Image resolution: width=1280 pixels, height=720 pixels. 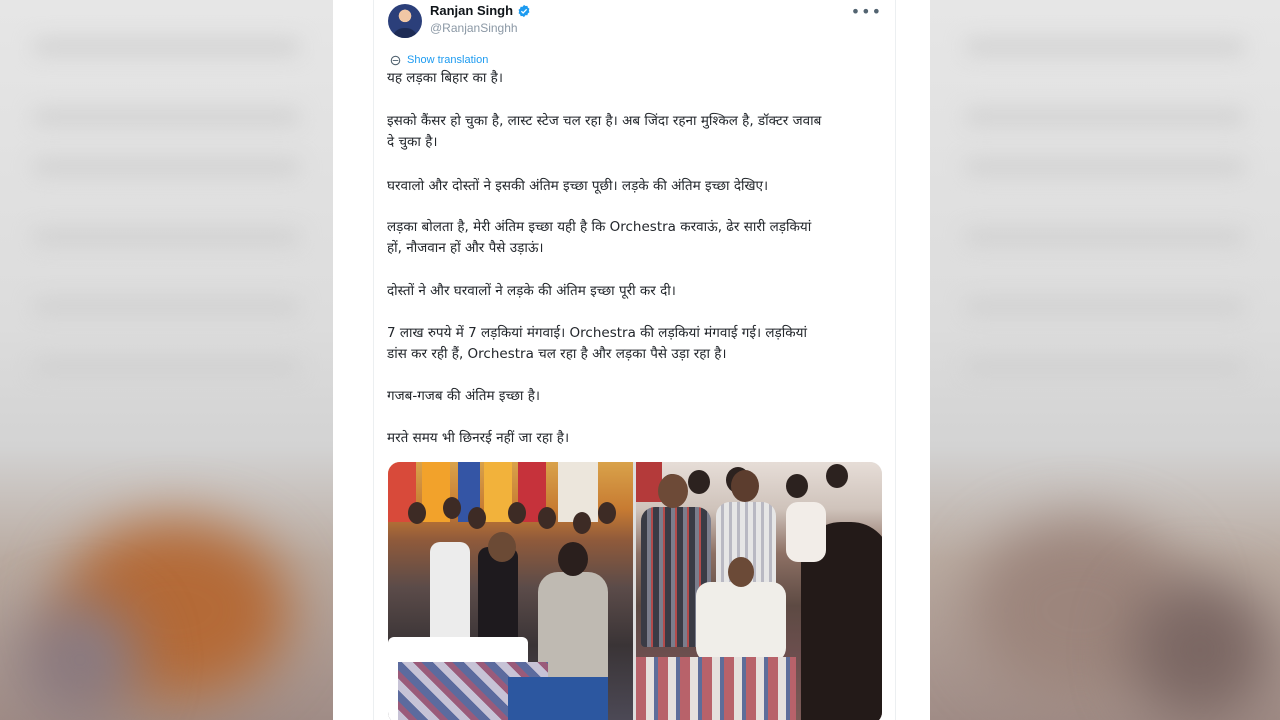 What do you see at coordinates (478, 438) in the screenshot?
I see `tweet-paragraph-8: मरते समय भी छिनरई नहीं जा रहा है।` at bounding box center [478, 438].